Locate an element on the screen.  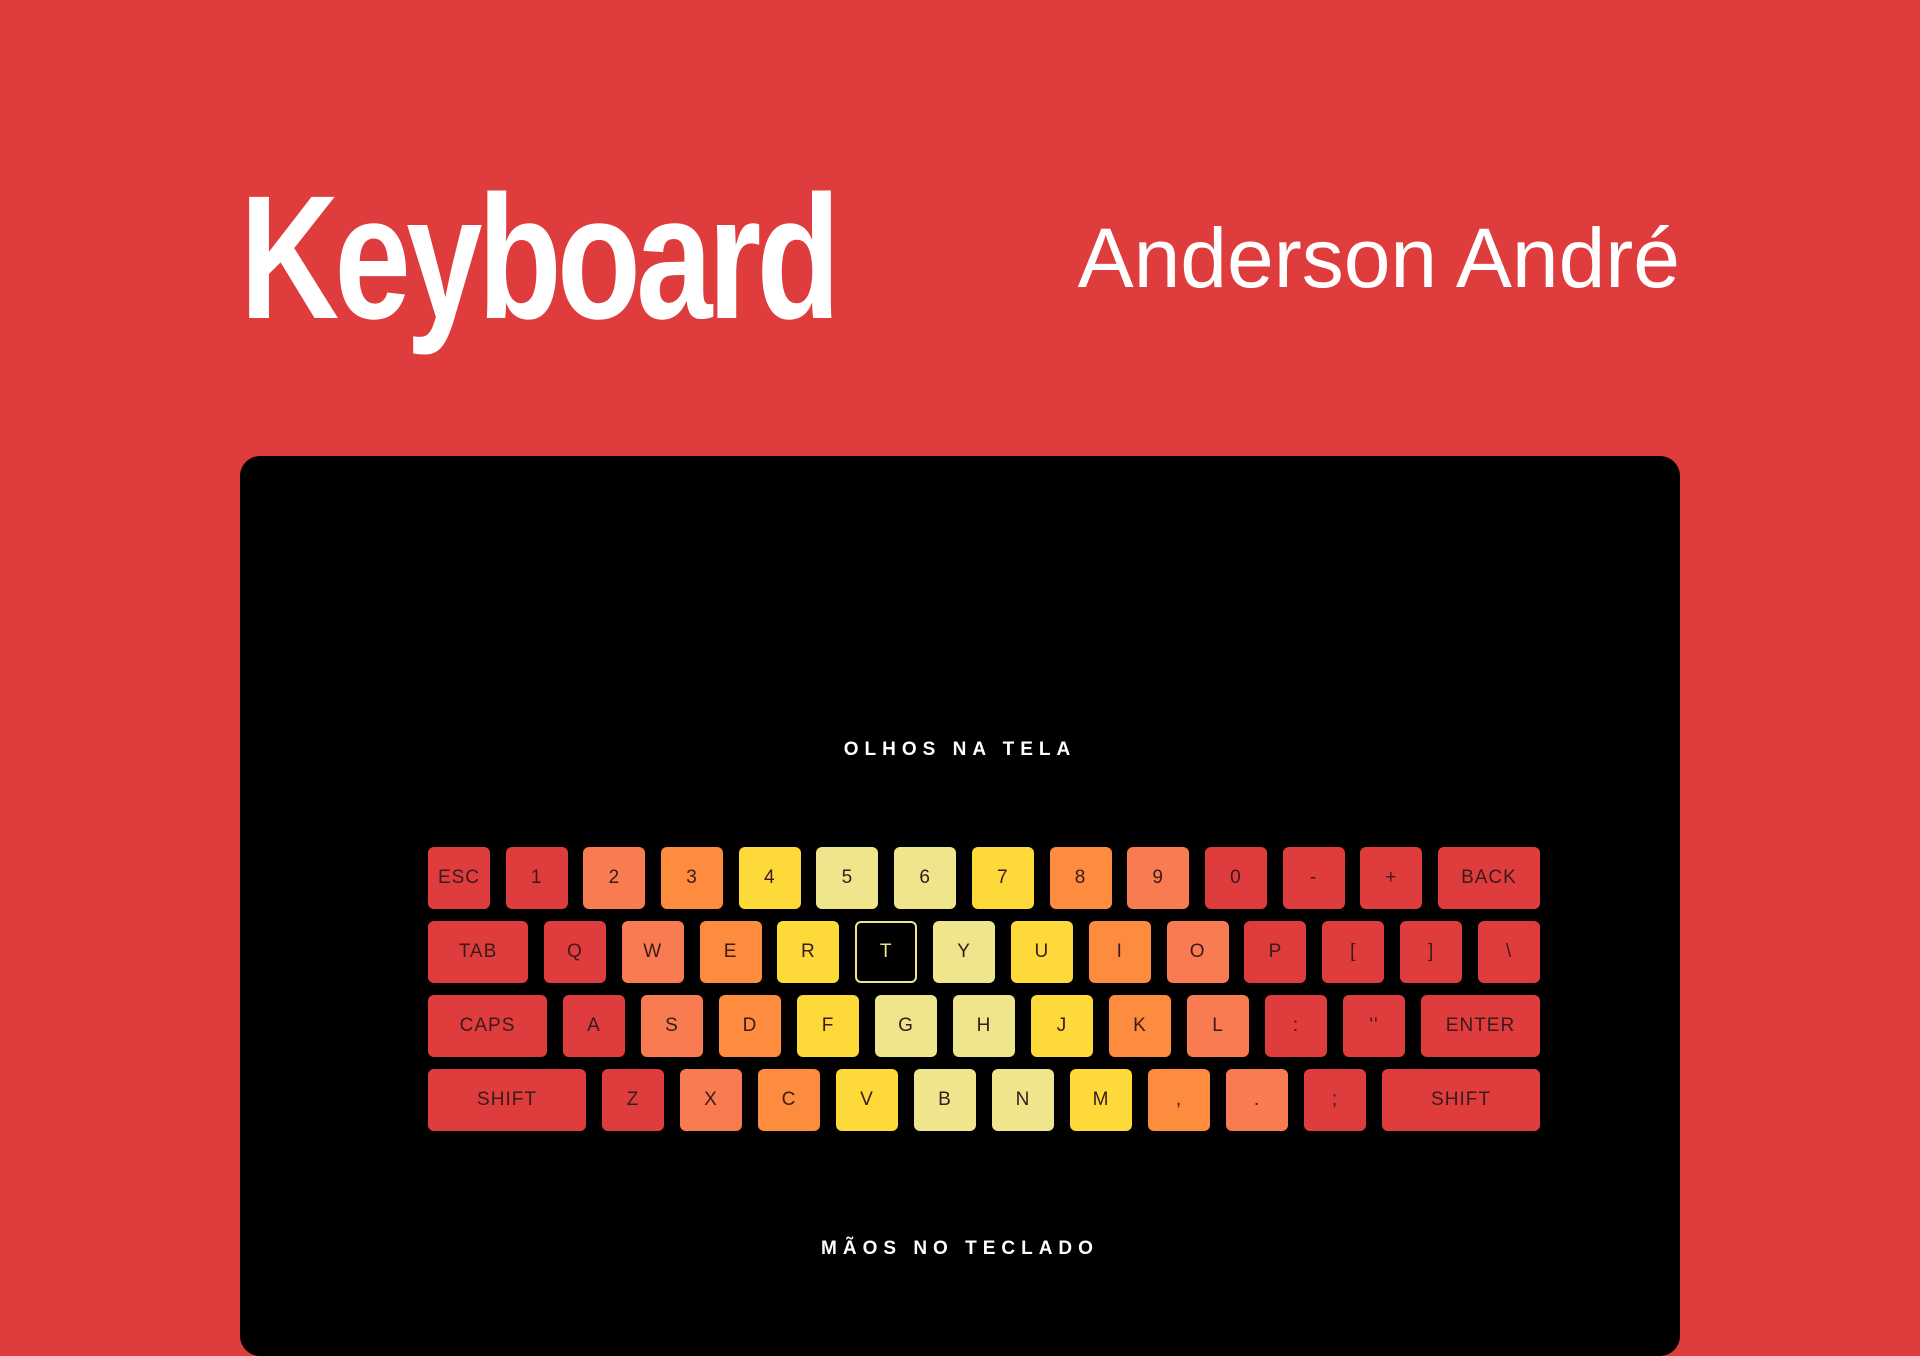
key-7: 7 is located at coordinates (1002, 878).